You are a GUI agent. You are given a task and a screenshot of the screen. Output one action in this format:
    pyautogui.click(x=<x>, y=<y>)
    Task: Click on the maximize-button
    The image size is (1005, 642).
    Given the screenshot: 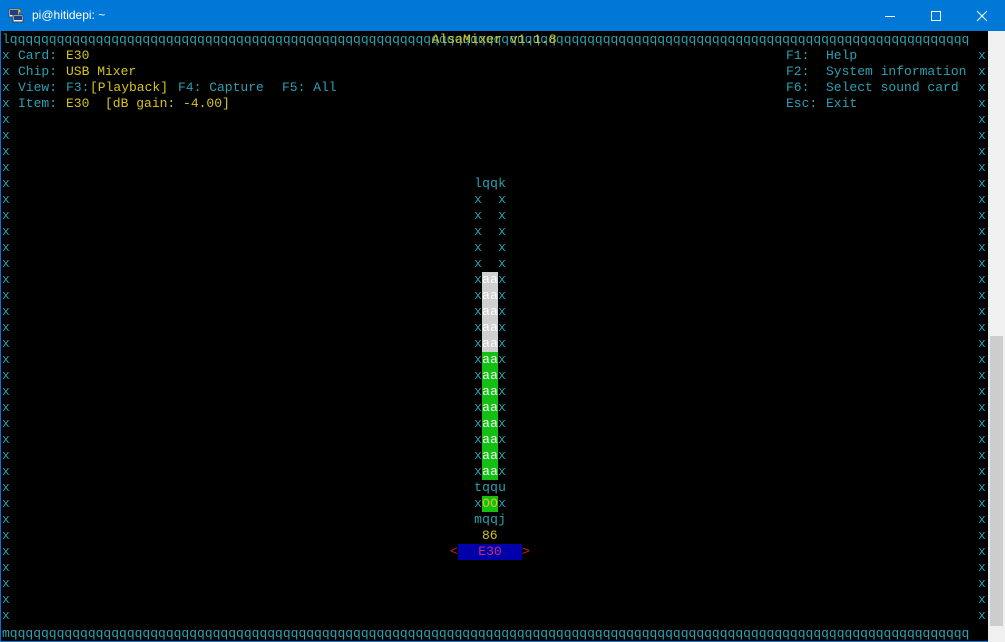 What is the action you would take?
    pyautogui.click(x=936, y=15)
    